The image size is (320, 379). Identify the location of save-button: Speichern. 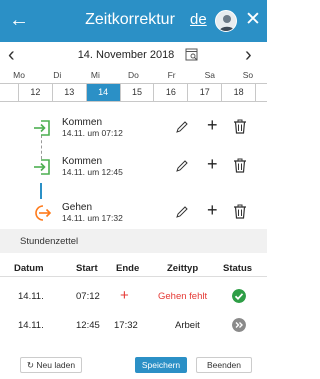
(161, 365).